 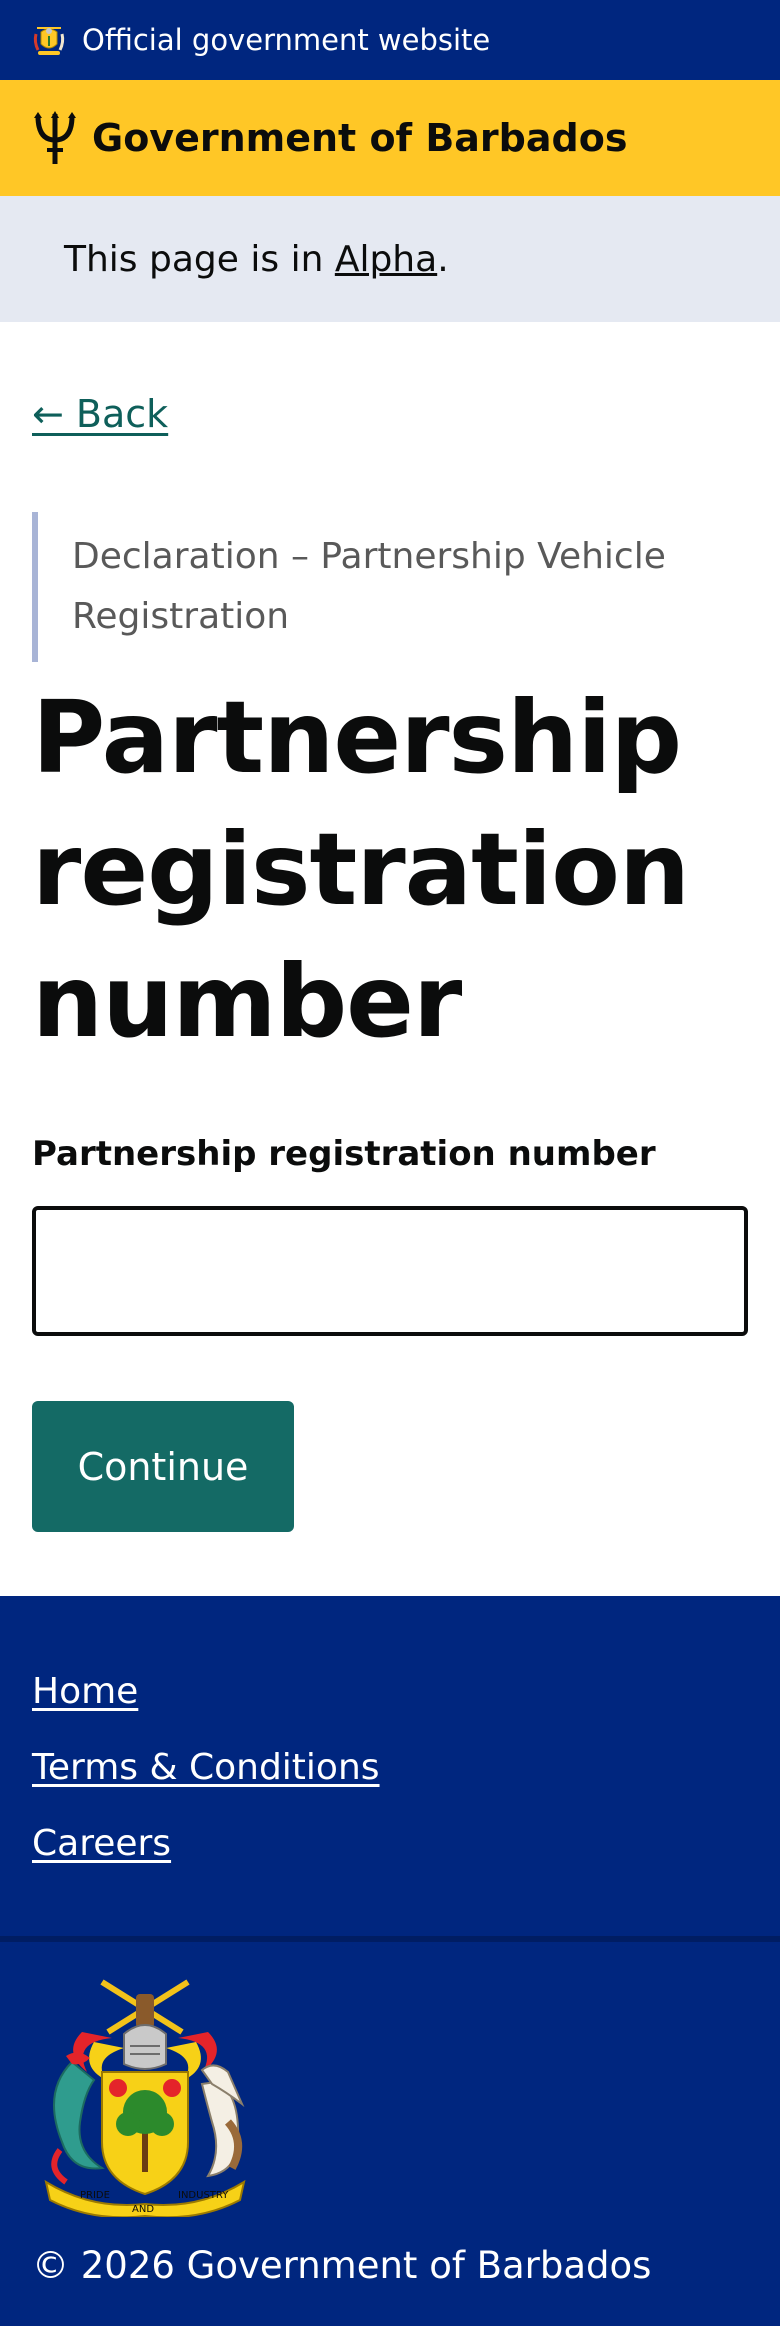 I want to click on coat-of-arms-icon: PRIDE AND INDUSTRY, so click(x=145, y=2098).